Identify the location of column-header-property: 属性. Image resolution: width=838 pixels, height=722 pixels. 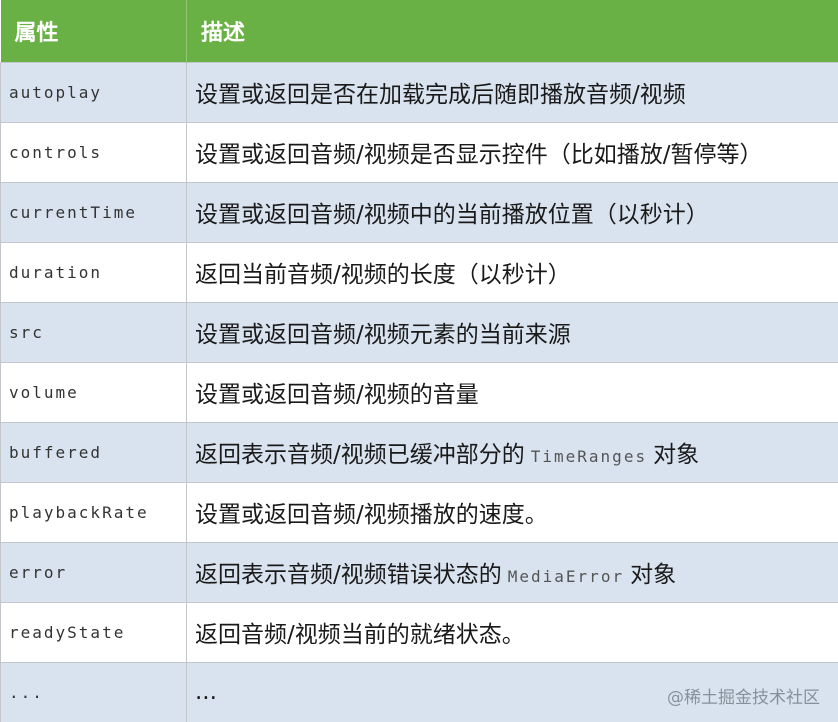
(93, 31).